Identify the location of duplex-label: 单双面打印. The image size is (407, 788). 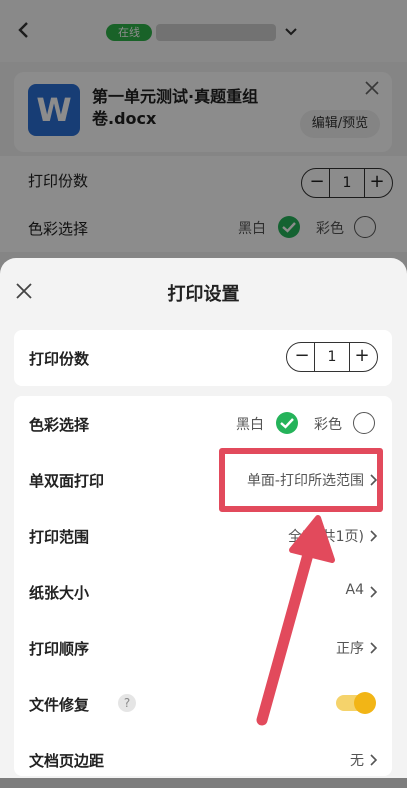
(67, 481).